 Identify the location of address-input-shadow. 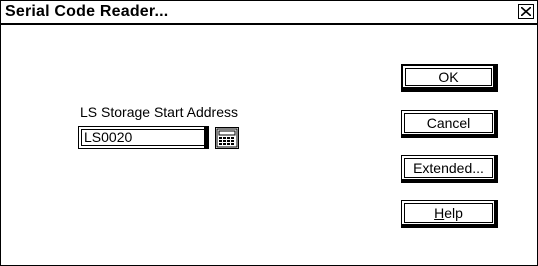
(206, 137).